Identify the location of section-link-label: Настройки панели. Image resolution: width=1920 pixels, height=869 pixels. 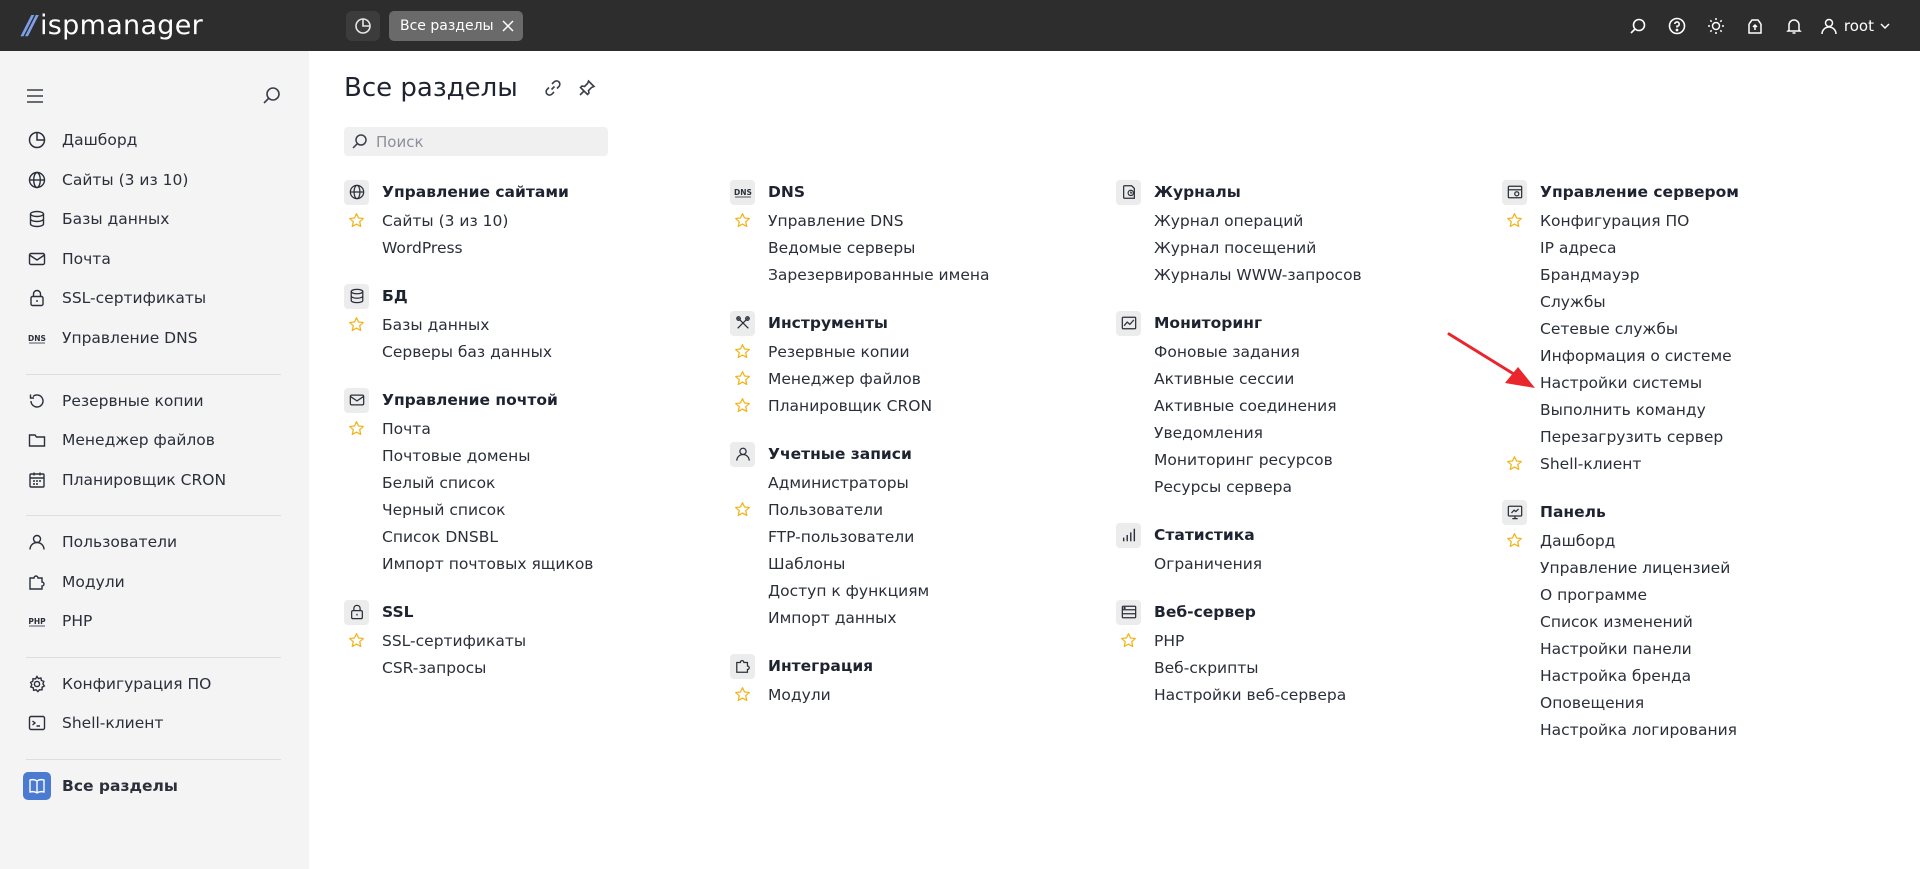
(1616, 649).